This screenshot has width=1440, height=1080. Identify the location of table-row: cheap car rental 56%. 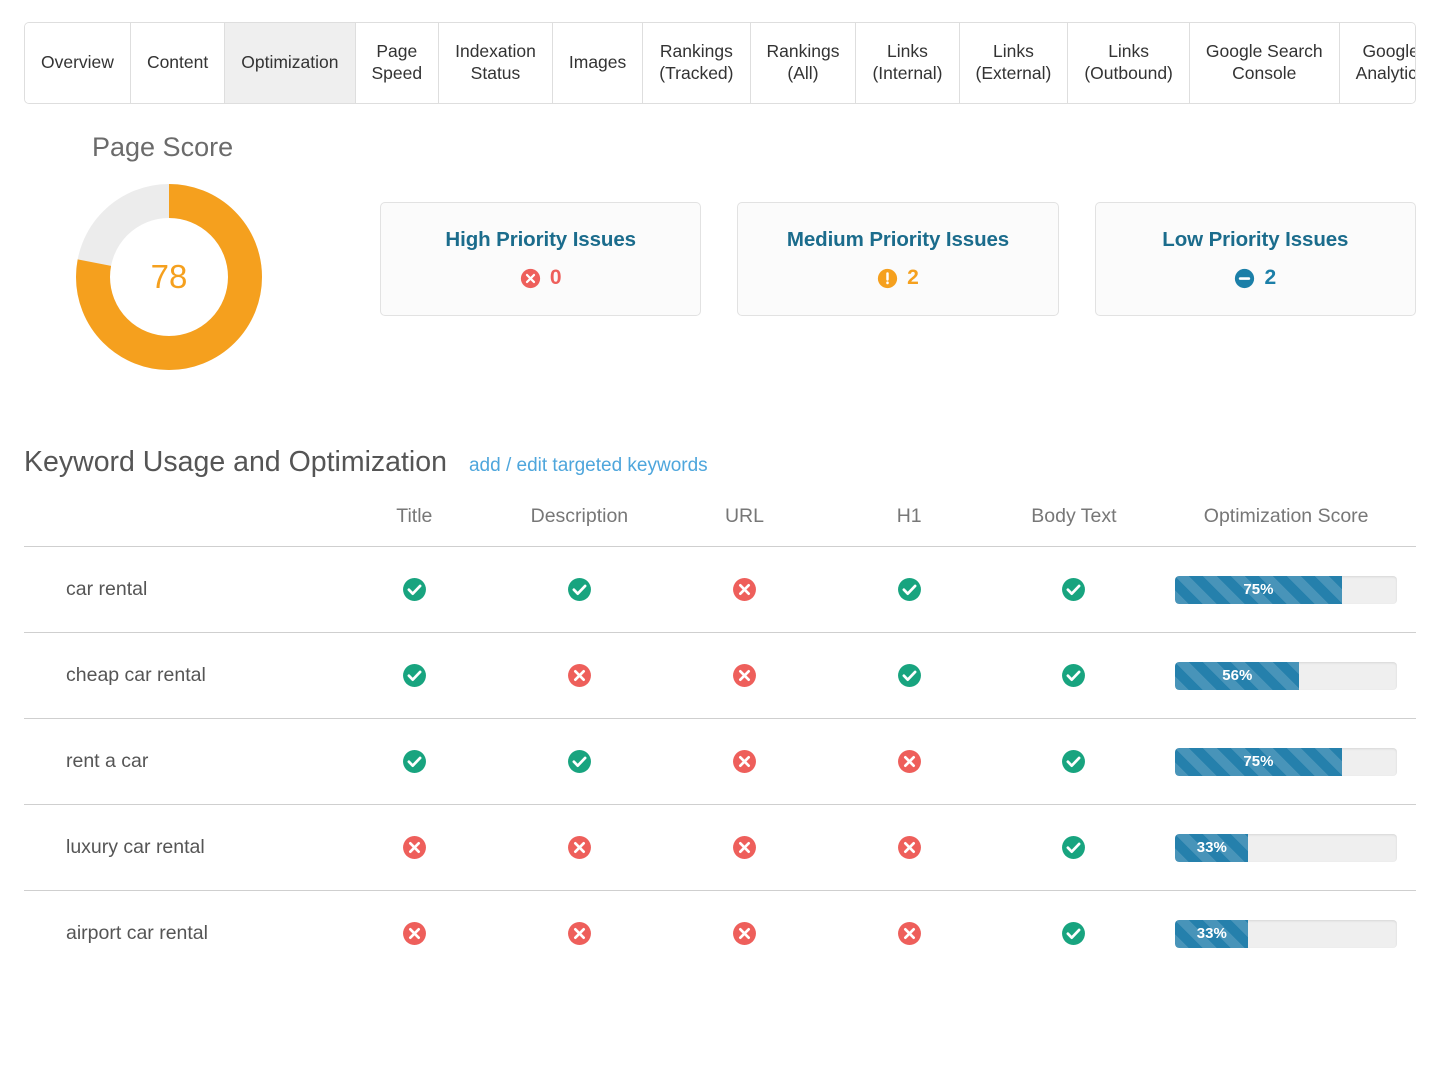
(720, 675).